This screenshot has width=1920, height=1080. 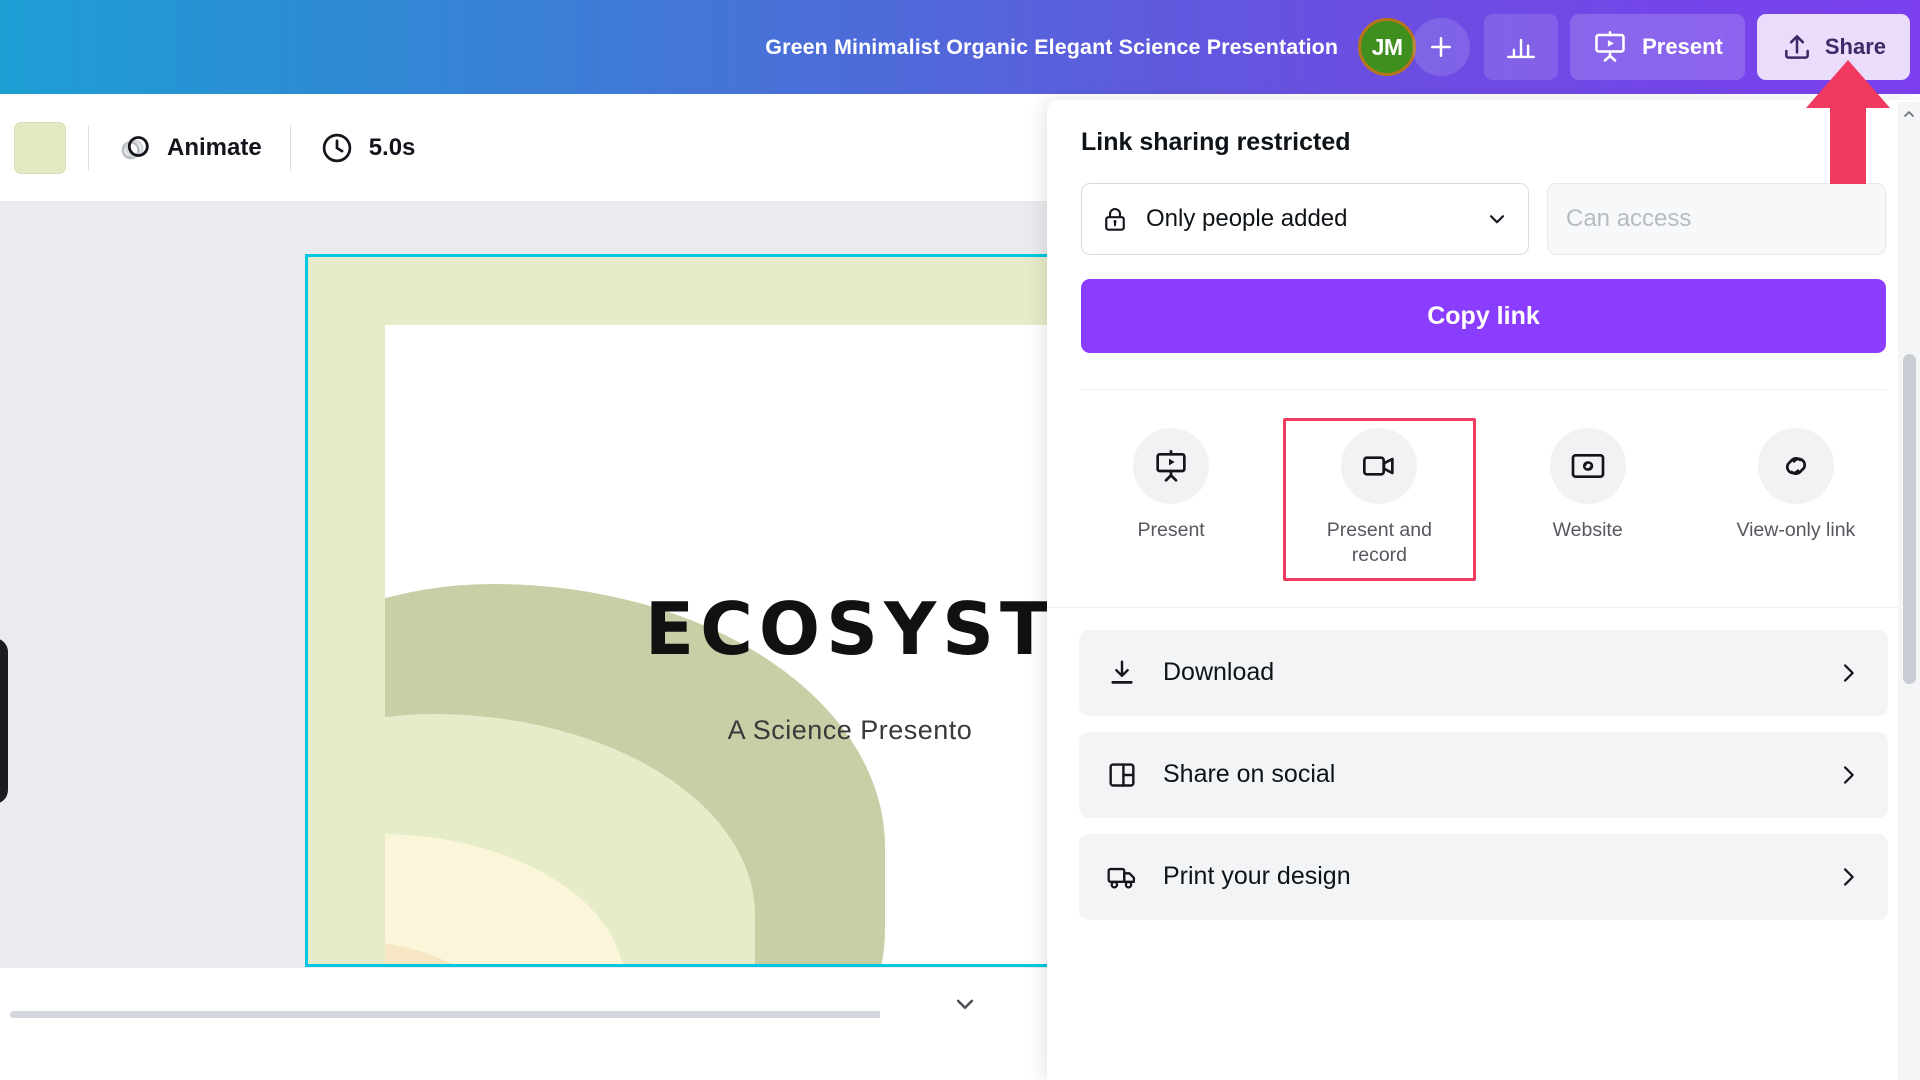 I want to click on plus-icon, so click(x=1441, y=47).